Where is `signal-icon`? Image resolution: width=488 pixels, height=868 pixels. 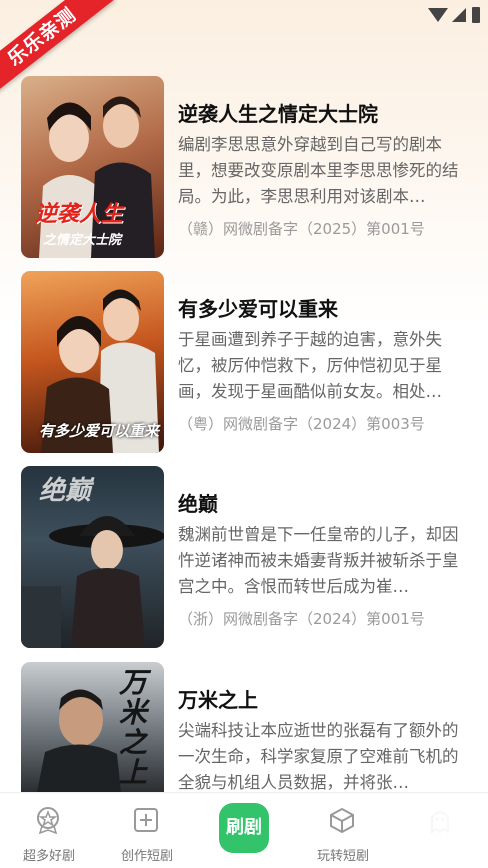
signal-icon is located at coordinates (459, 15).